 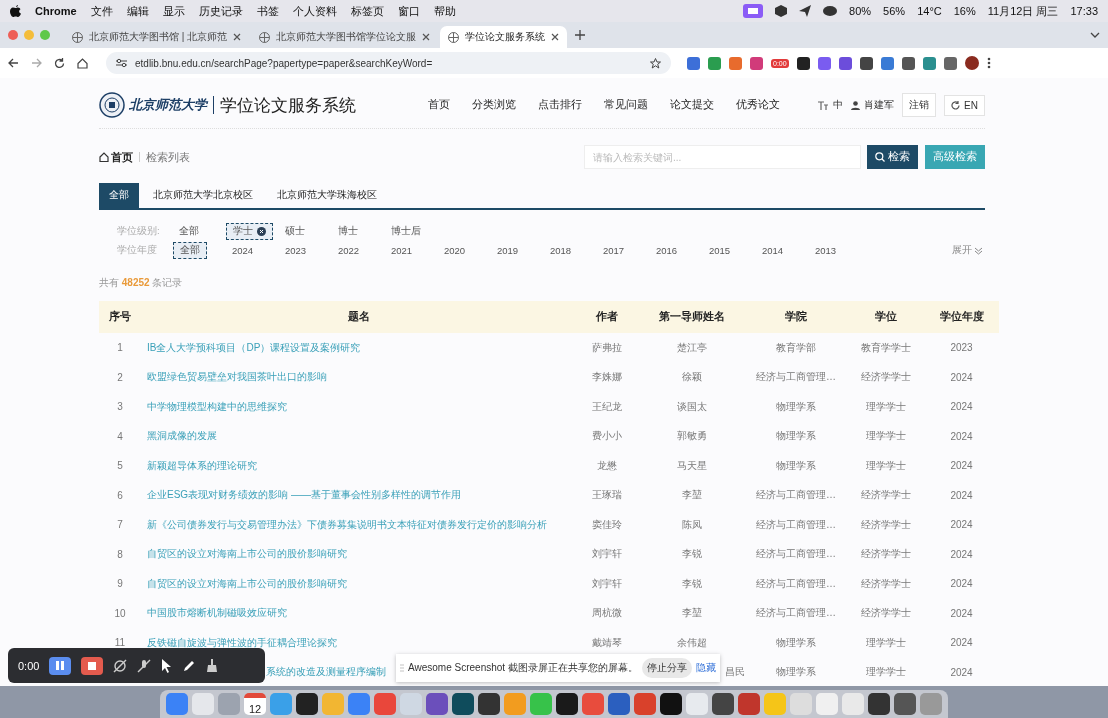 What do you see at coordinates (190, 665) in the screenshot?
I see `pencil-icon` at bounding box center [190, 665].